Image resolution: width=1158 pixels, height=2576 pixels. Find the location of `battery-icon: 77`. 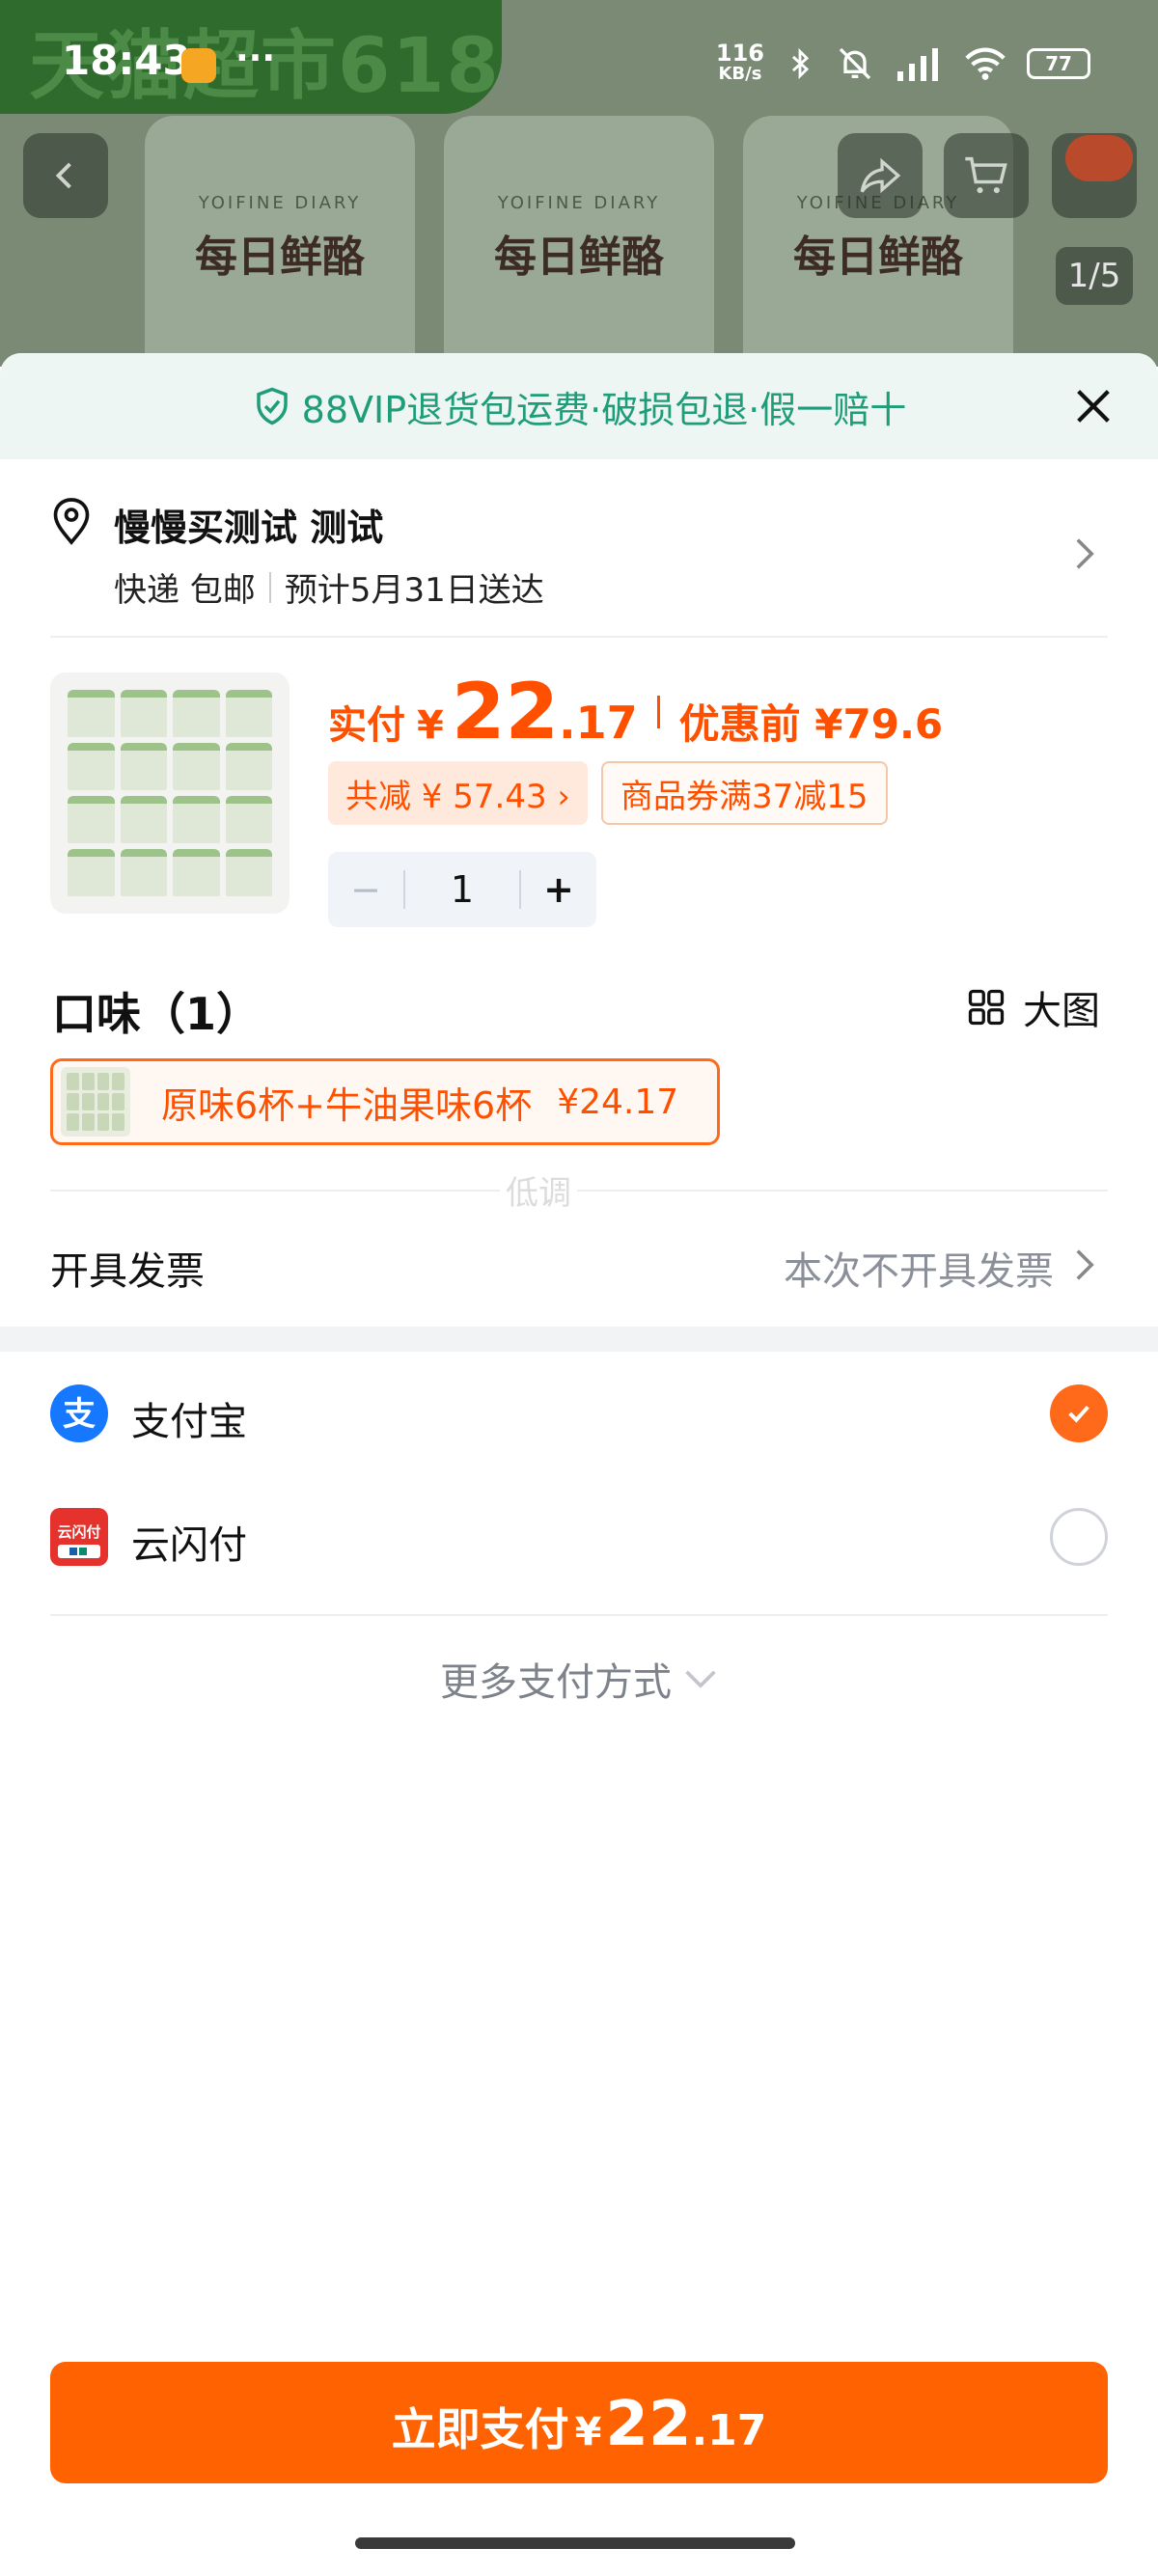

battery-icon: 77 is located at coordinates (1058, 64).